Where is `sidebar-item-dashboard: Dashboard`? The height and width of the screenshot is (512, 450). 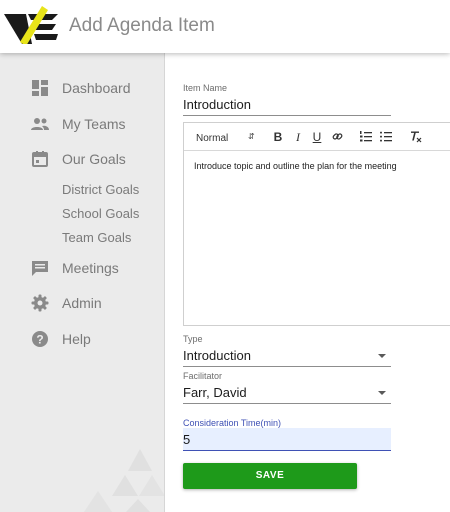 sidebar-item-dashboard: Dashboard is located at coordinates (82, 88).